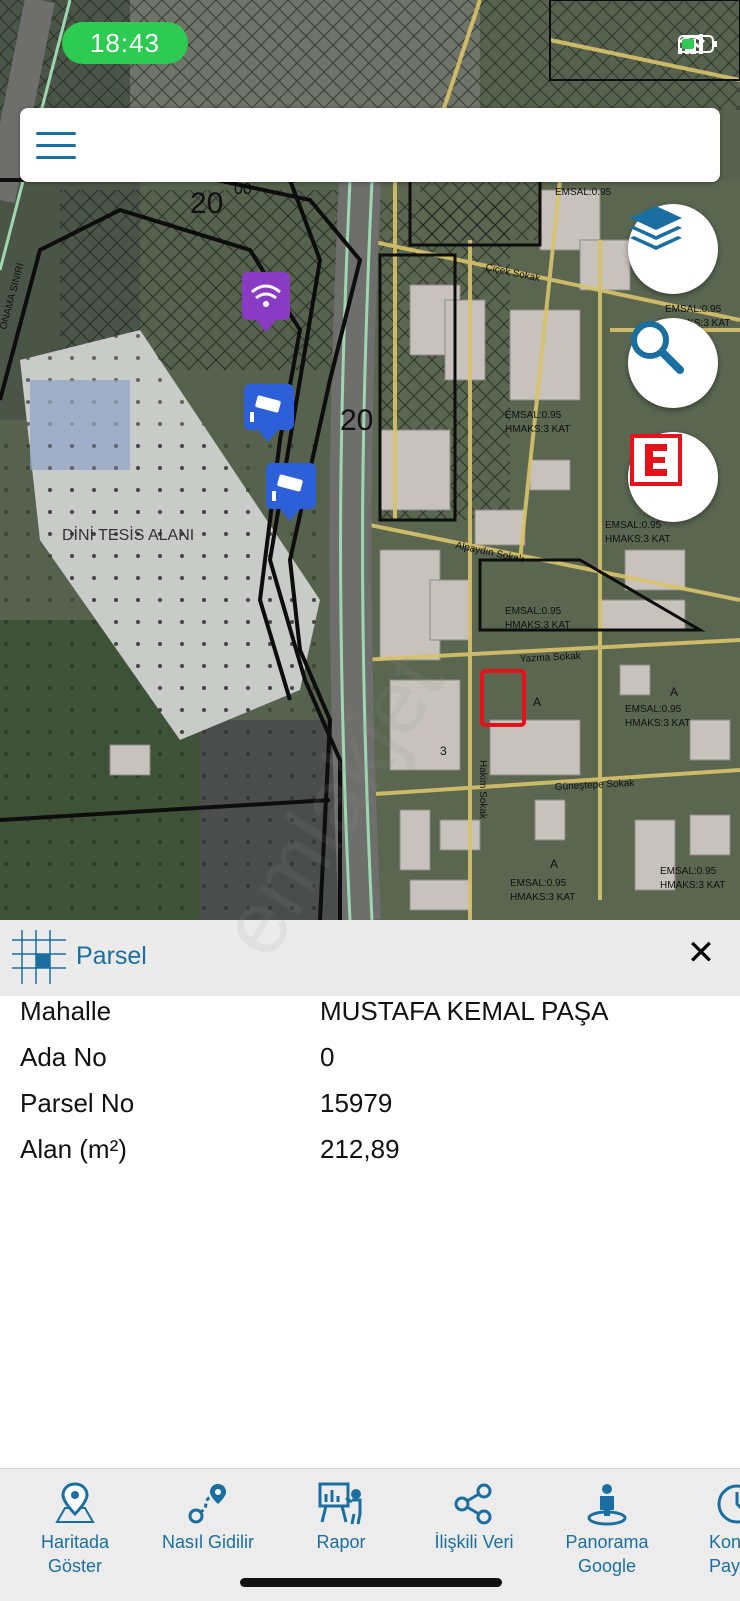 The width and height of the screenshot is (740, 1601). What do you see at coordinates (482, 790) in the screenshot?
I see `street-label-hakim: Hakim Sokak` at bounding box center [482, 790].